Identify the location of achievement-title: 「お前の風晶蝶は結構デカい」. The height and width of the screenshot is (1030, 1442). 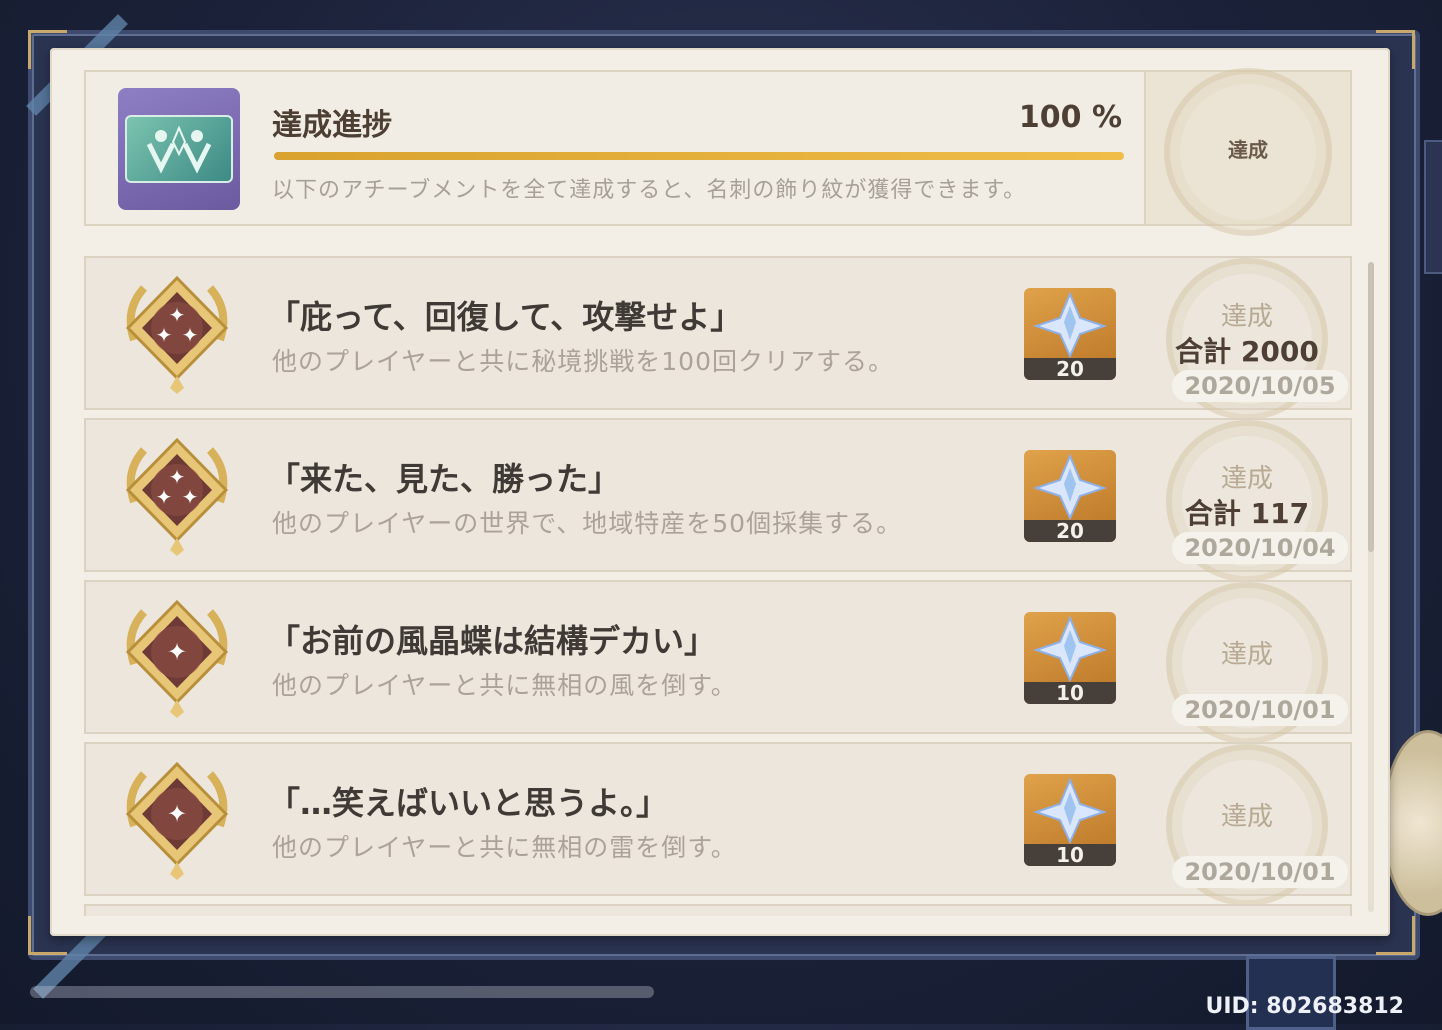
(492, 641).